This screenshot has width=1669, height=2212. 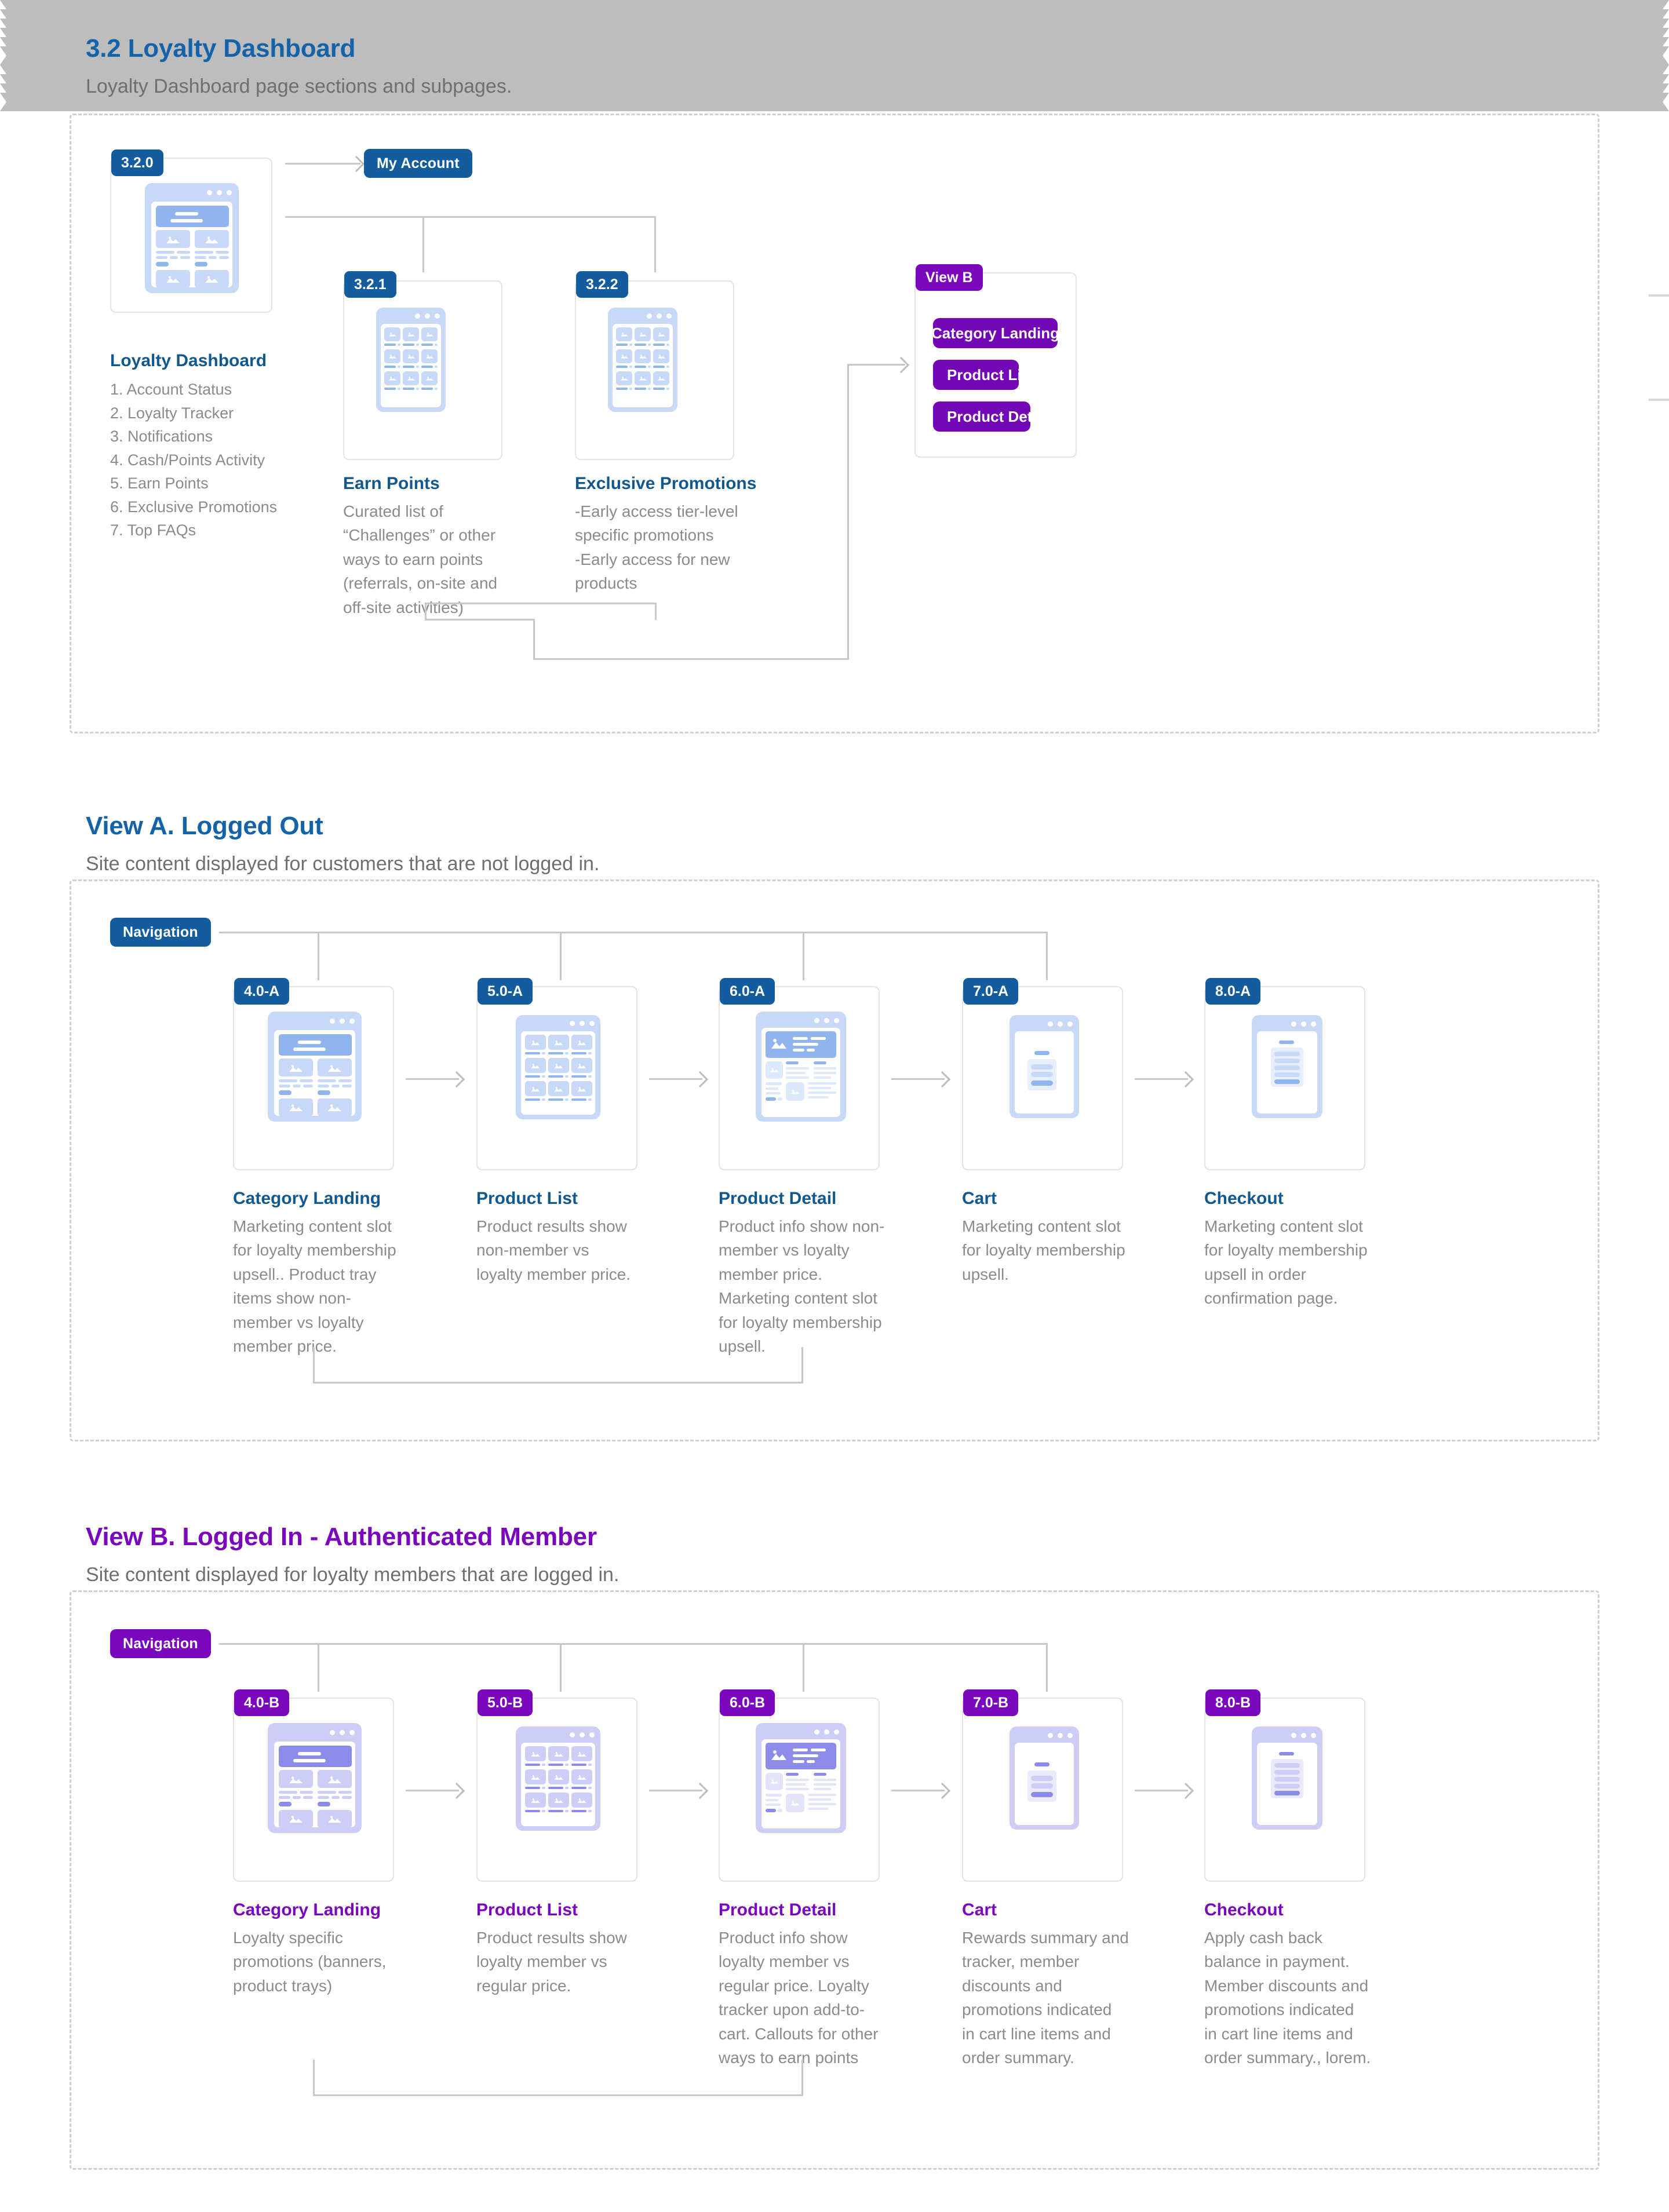 I want to click on node-title-product-detail-a: Product Detail, so click(x=778, y=1198).